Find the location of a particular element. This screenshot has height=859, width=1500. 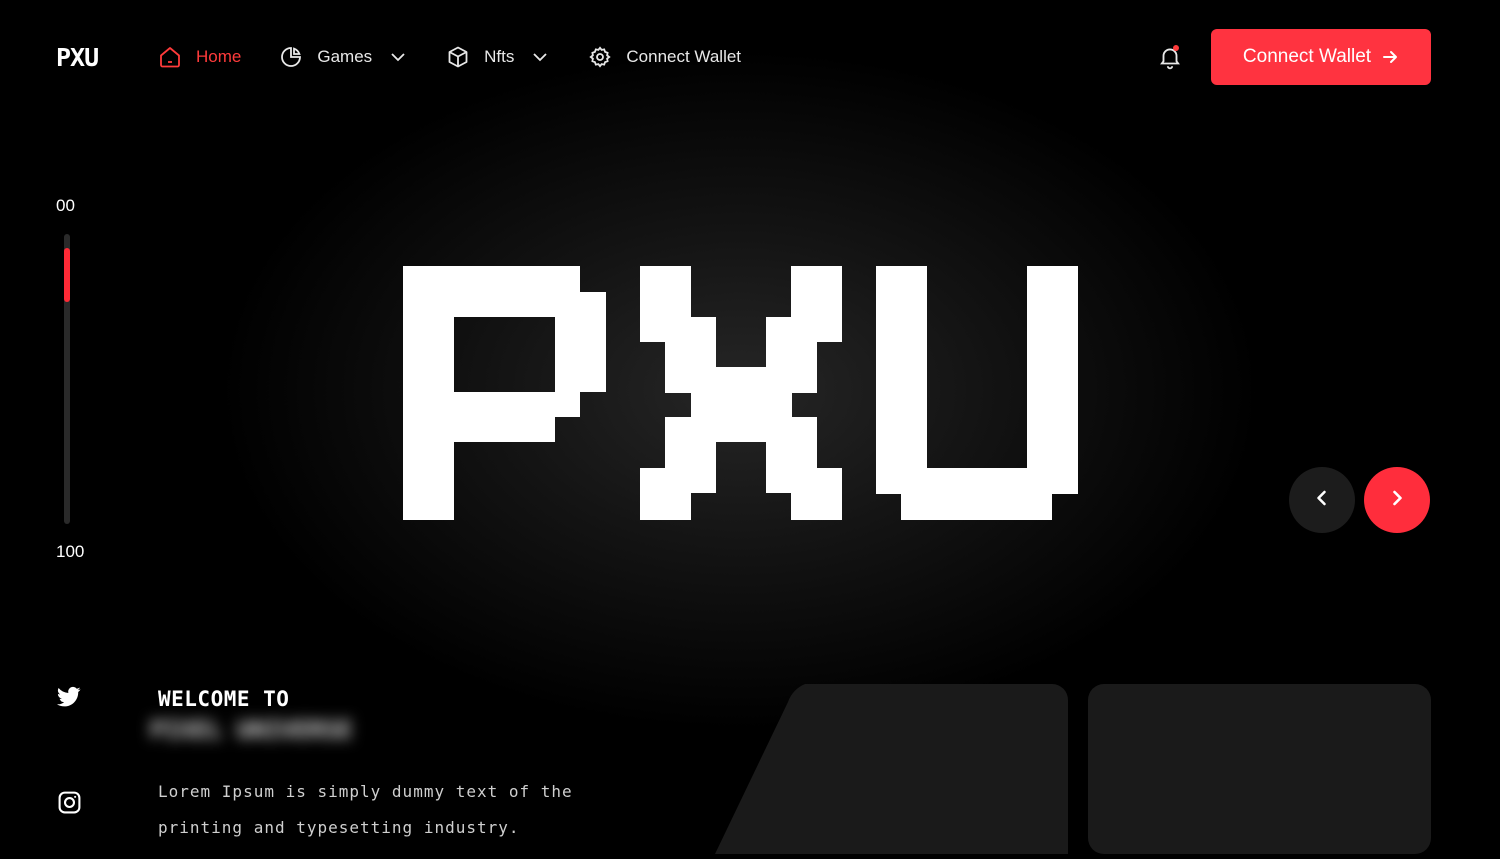

instagram-icon is located at coordinates (69, 803).